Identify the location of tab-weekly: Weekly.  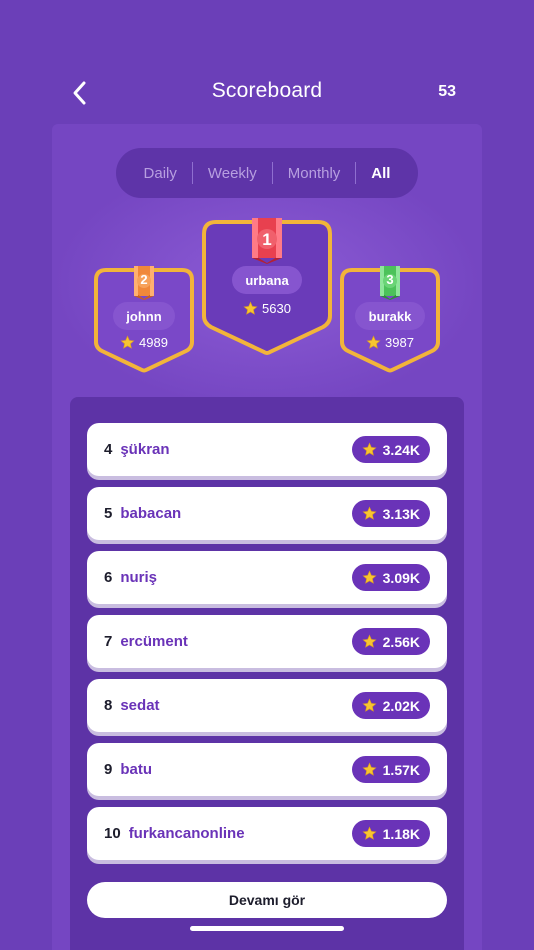
(232, 173).